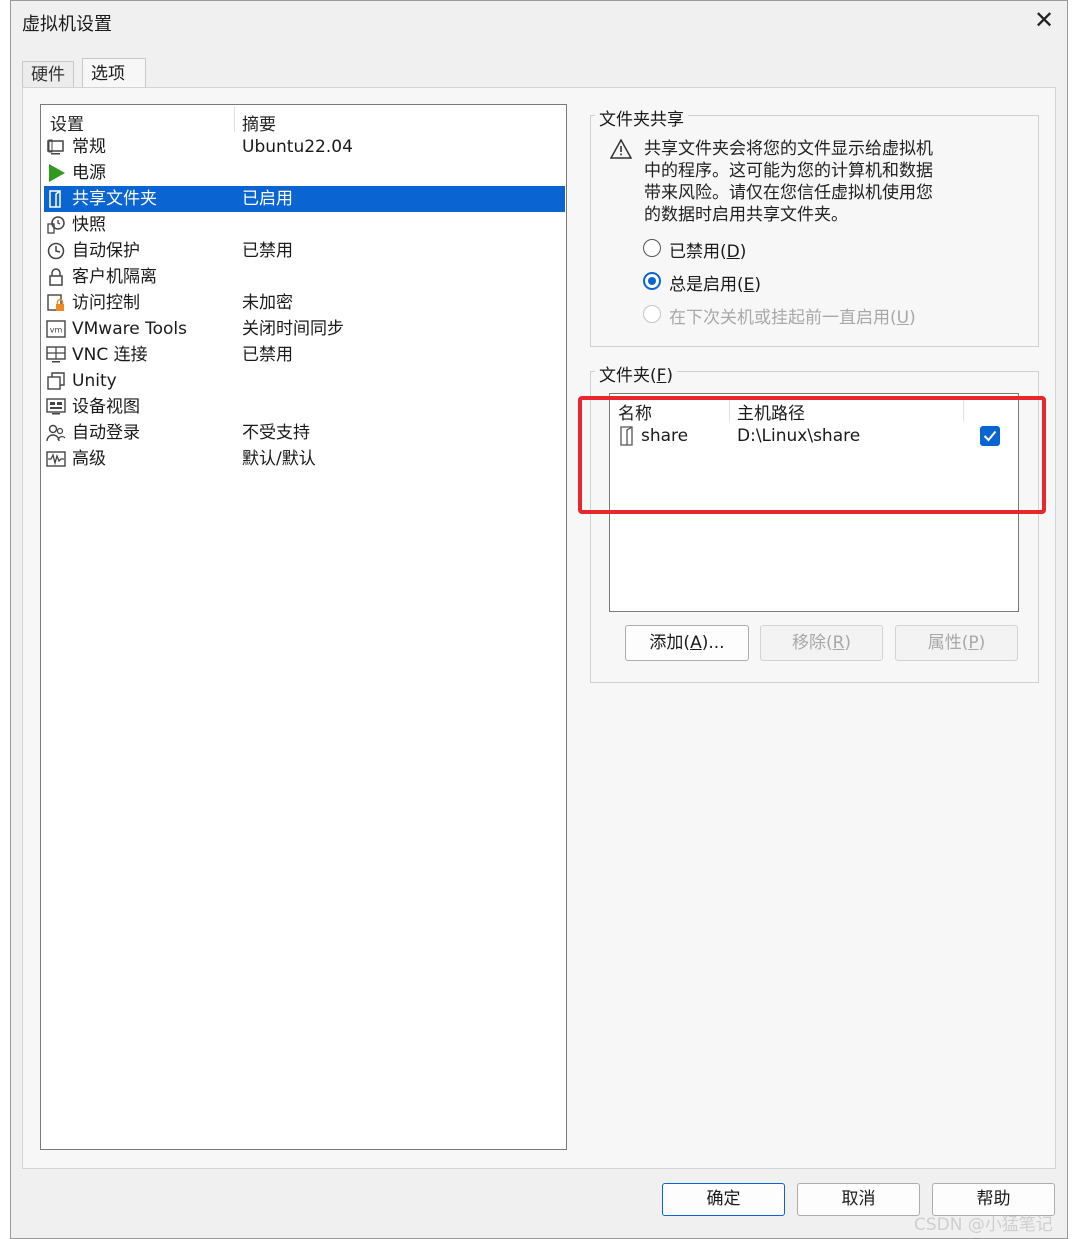 The width and height of the screenshot is (1078, 1239). What do you see at coordinates (89, 173) in the screenshot?
I see `list-item-name: 电源` at bounding box center [89, 173].